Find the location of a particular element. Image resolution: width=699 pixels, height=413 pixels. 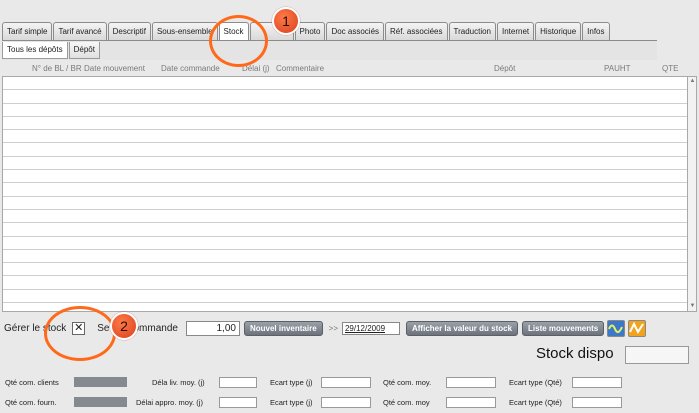

tab-descriptif: Descriptif is located at coordinates (129, 31).